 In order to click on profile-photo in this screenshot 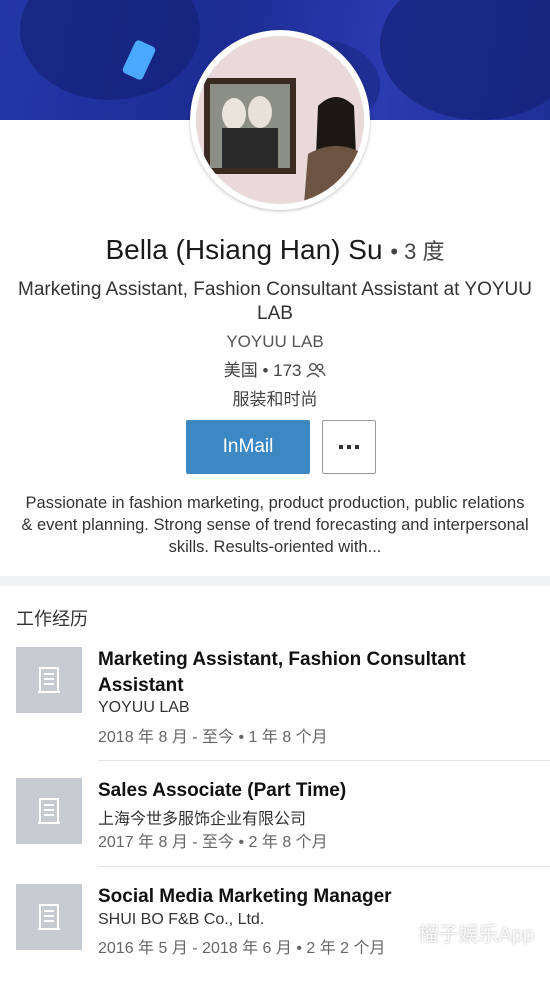, I will do `click(280, 120)`.